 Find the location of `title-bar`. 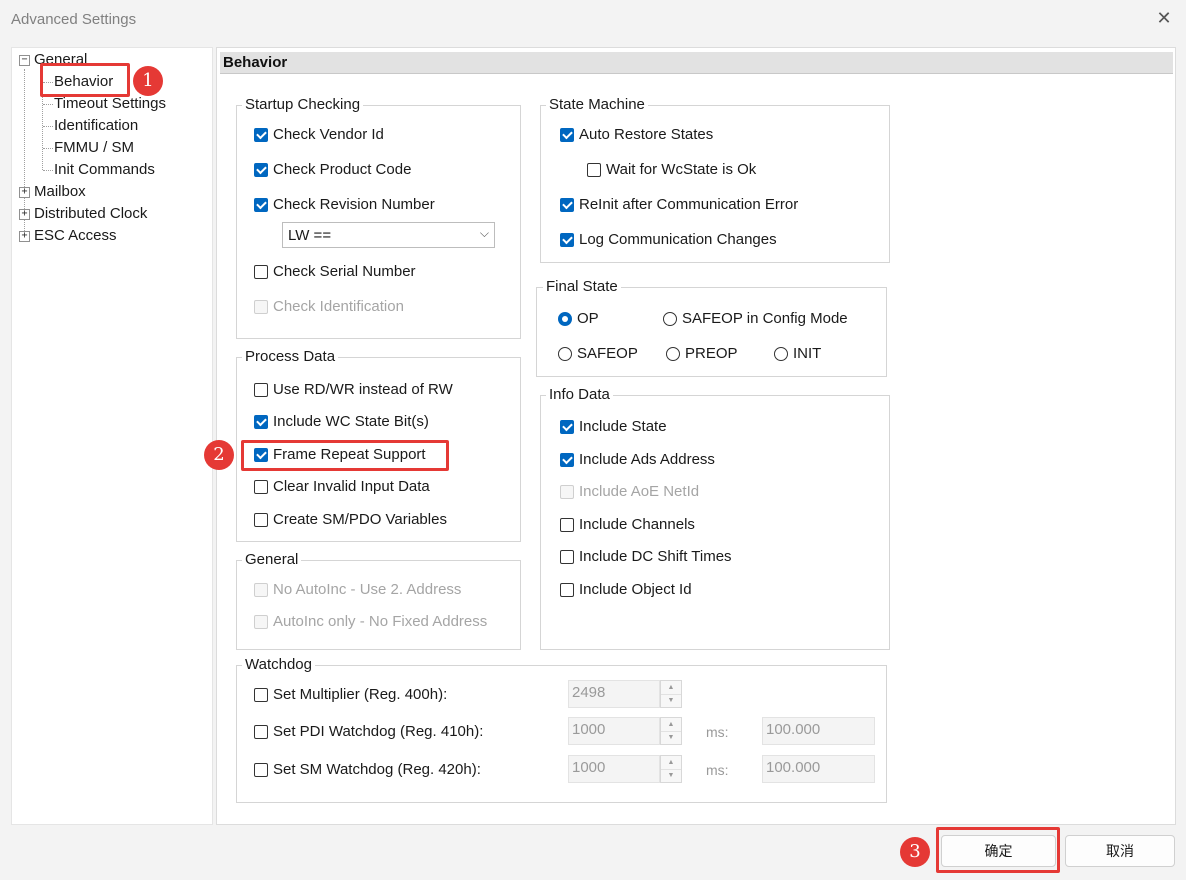

title-bar is located at coordinates (593, 19).